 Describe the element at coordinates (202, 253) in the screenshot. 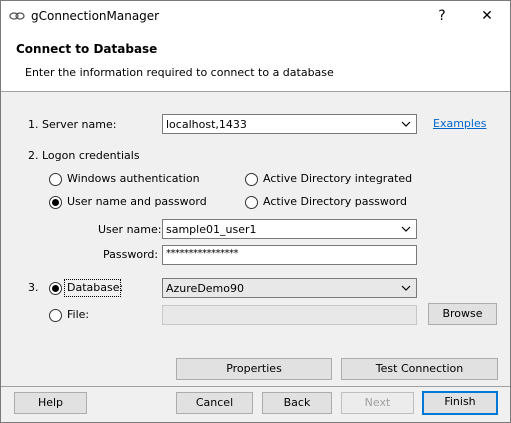

I see `password-value: ****************` at that location.